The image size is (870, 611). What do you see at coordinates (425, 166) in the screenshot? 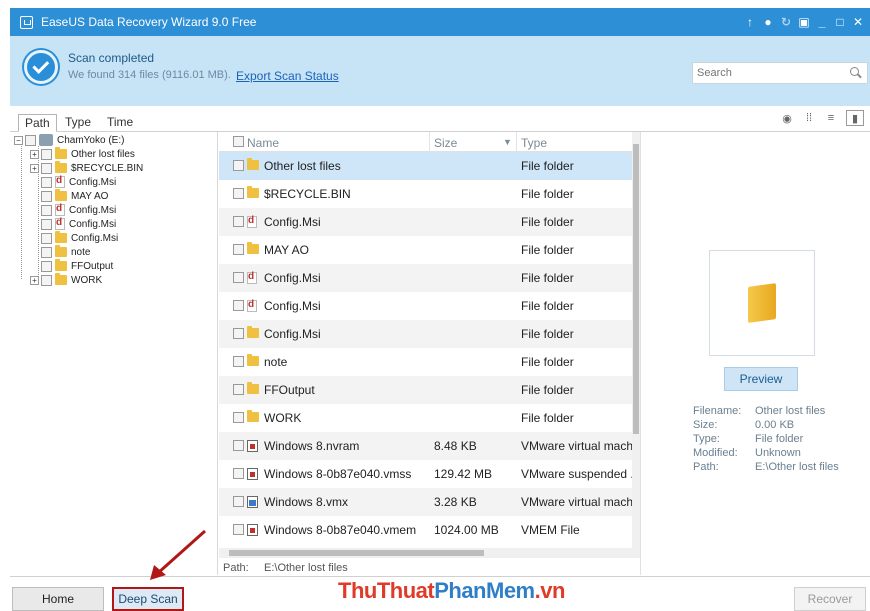
I see `table-row: Other lost files File folder` at bounding box center [425, 166].